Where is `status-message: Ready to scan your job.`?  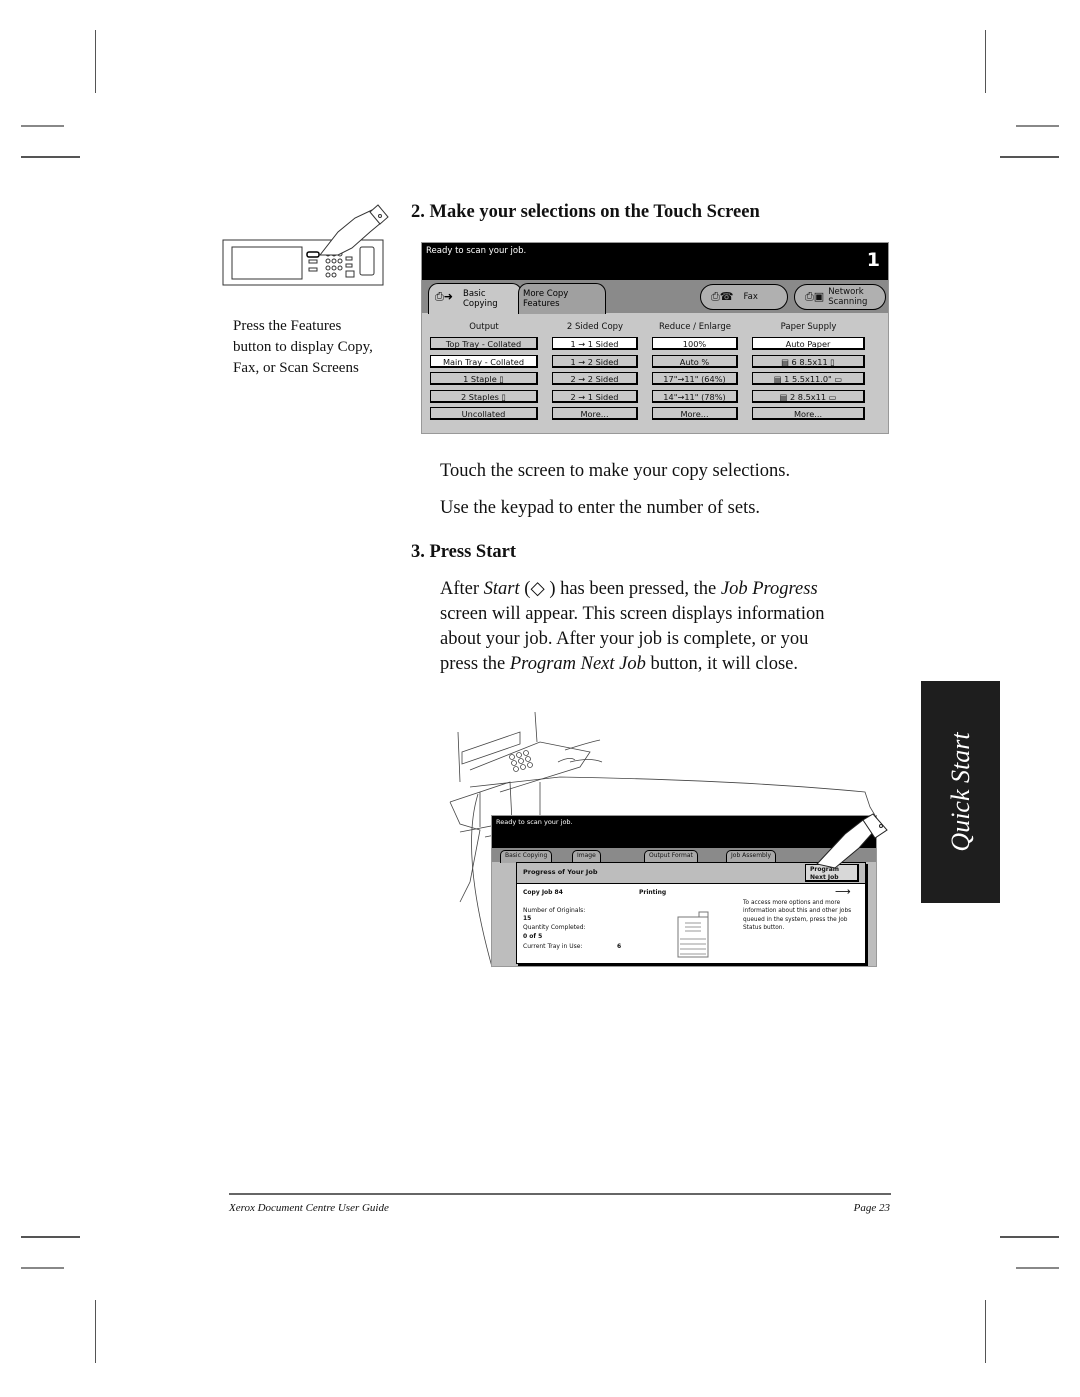
status-message: Ready to scan your job. is located at coordinates (476, 251).